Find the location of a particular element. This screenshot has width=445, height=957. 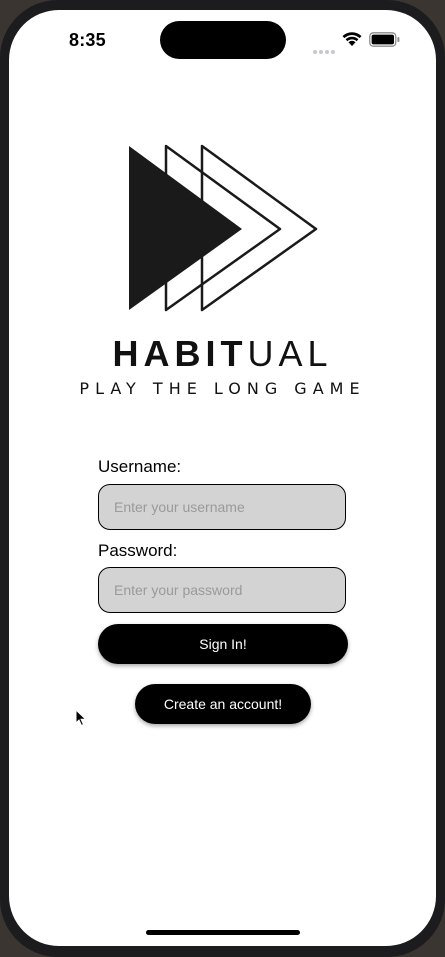

mouse-cursor-icon is located at coordinates (81, 718).